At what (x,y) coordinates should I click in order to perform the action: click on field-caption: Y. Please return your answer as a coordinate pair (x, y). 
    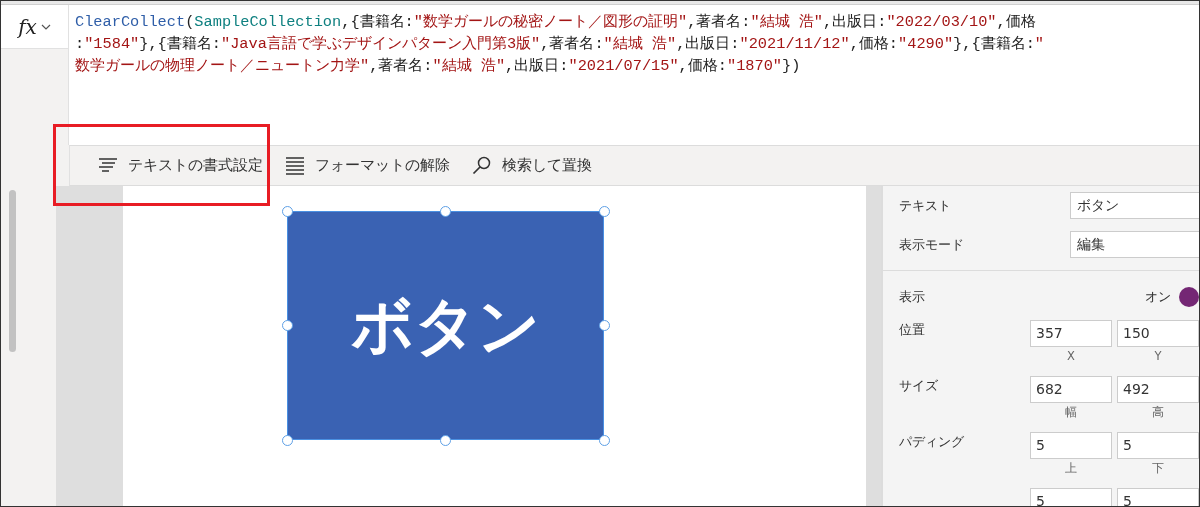
    Looking at the image, I should click on (1158, 356).